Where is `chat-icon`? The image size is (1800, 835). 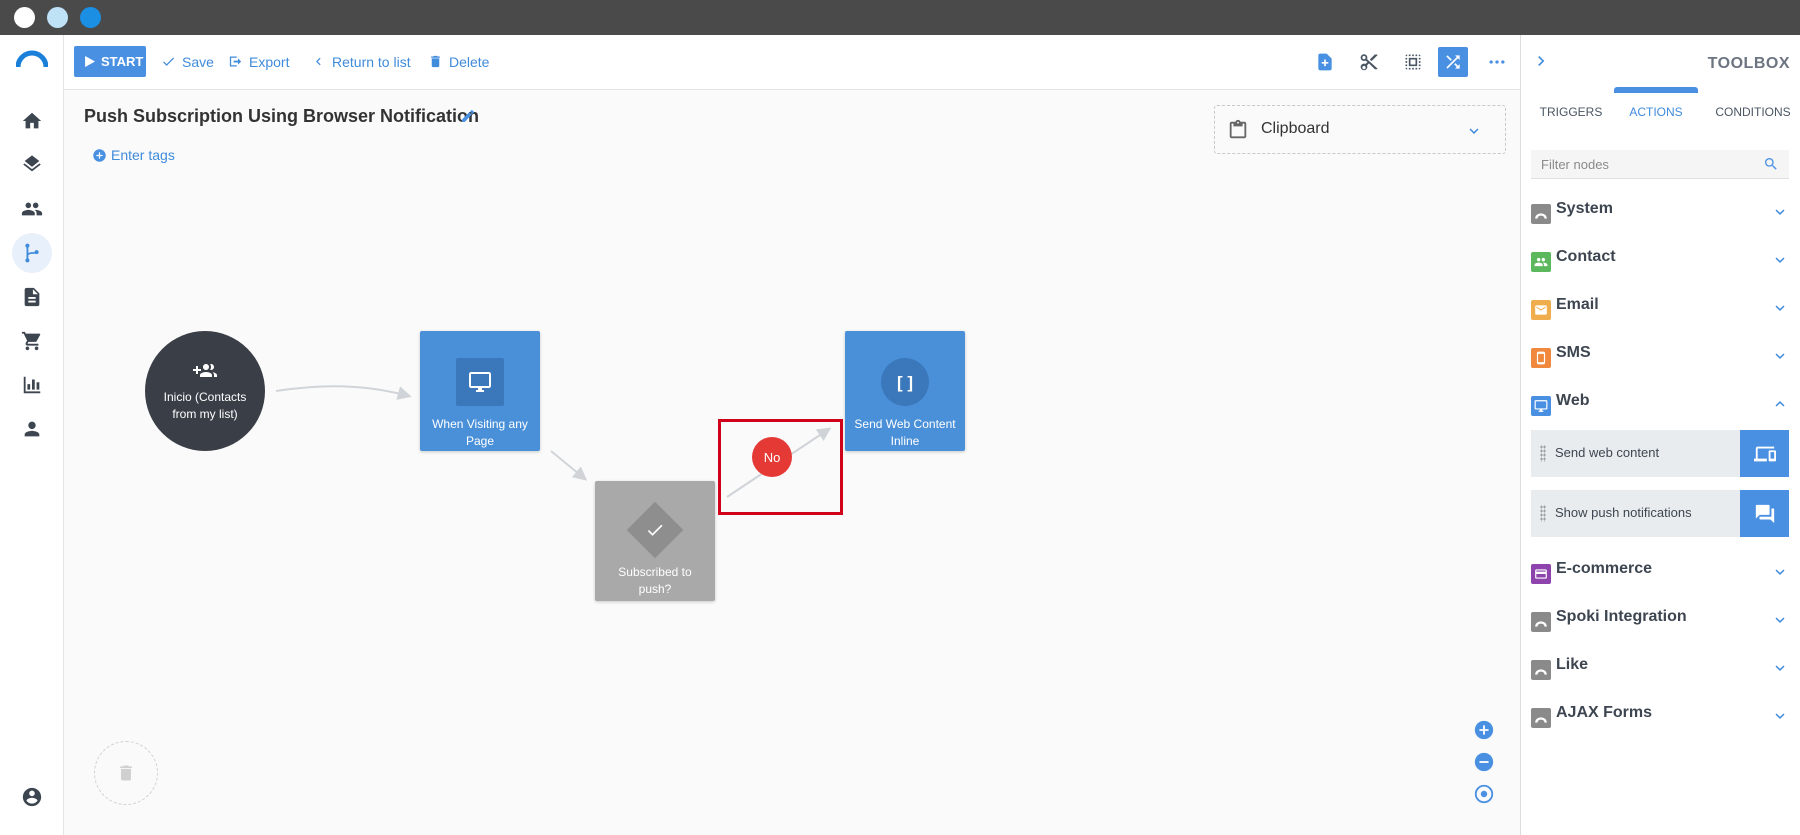
chat-icon is located at coordinates (1764, 513).